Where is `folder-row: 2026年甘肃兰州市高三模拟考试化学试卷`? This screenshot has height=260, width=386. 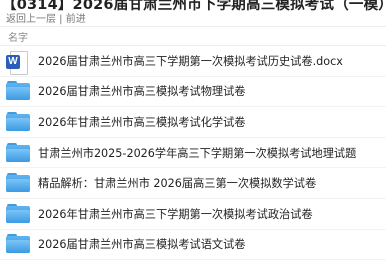
folder-row: 2026年甘肃兰州市高三模拟考试化学试卷 is located at coordinates (193, 122).